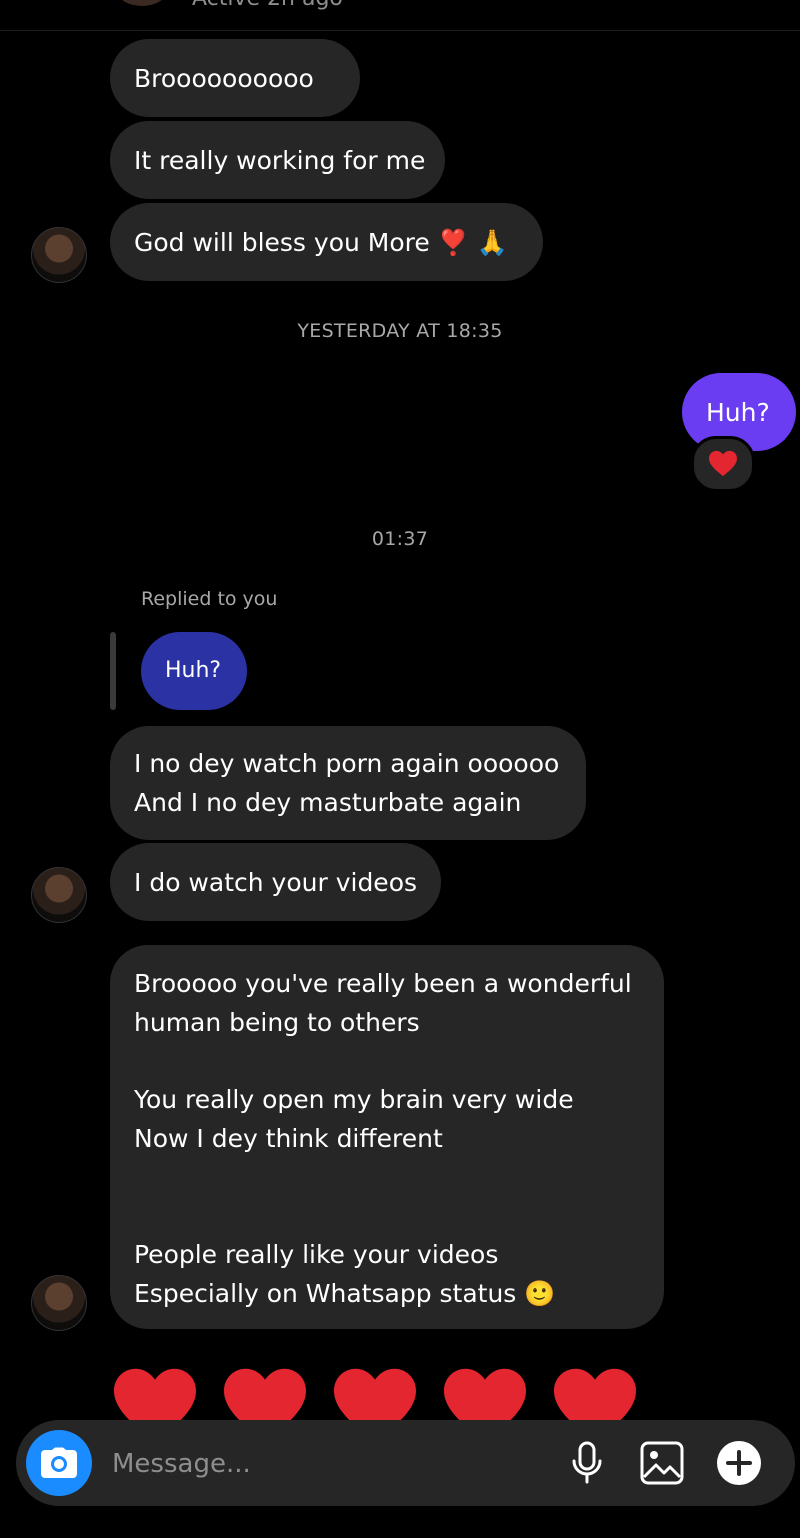  I want to click on camera-icon, so click(59, 1462).